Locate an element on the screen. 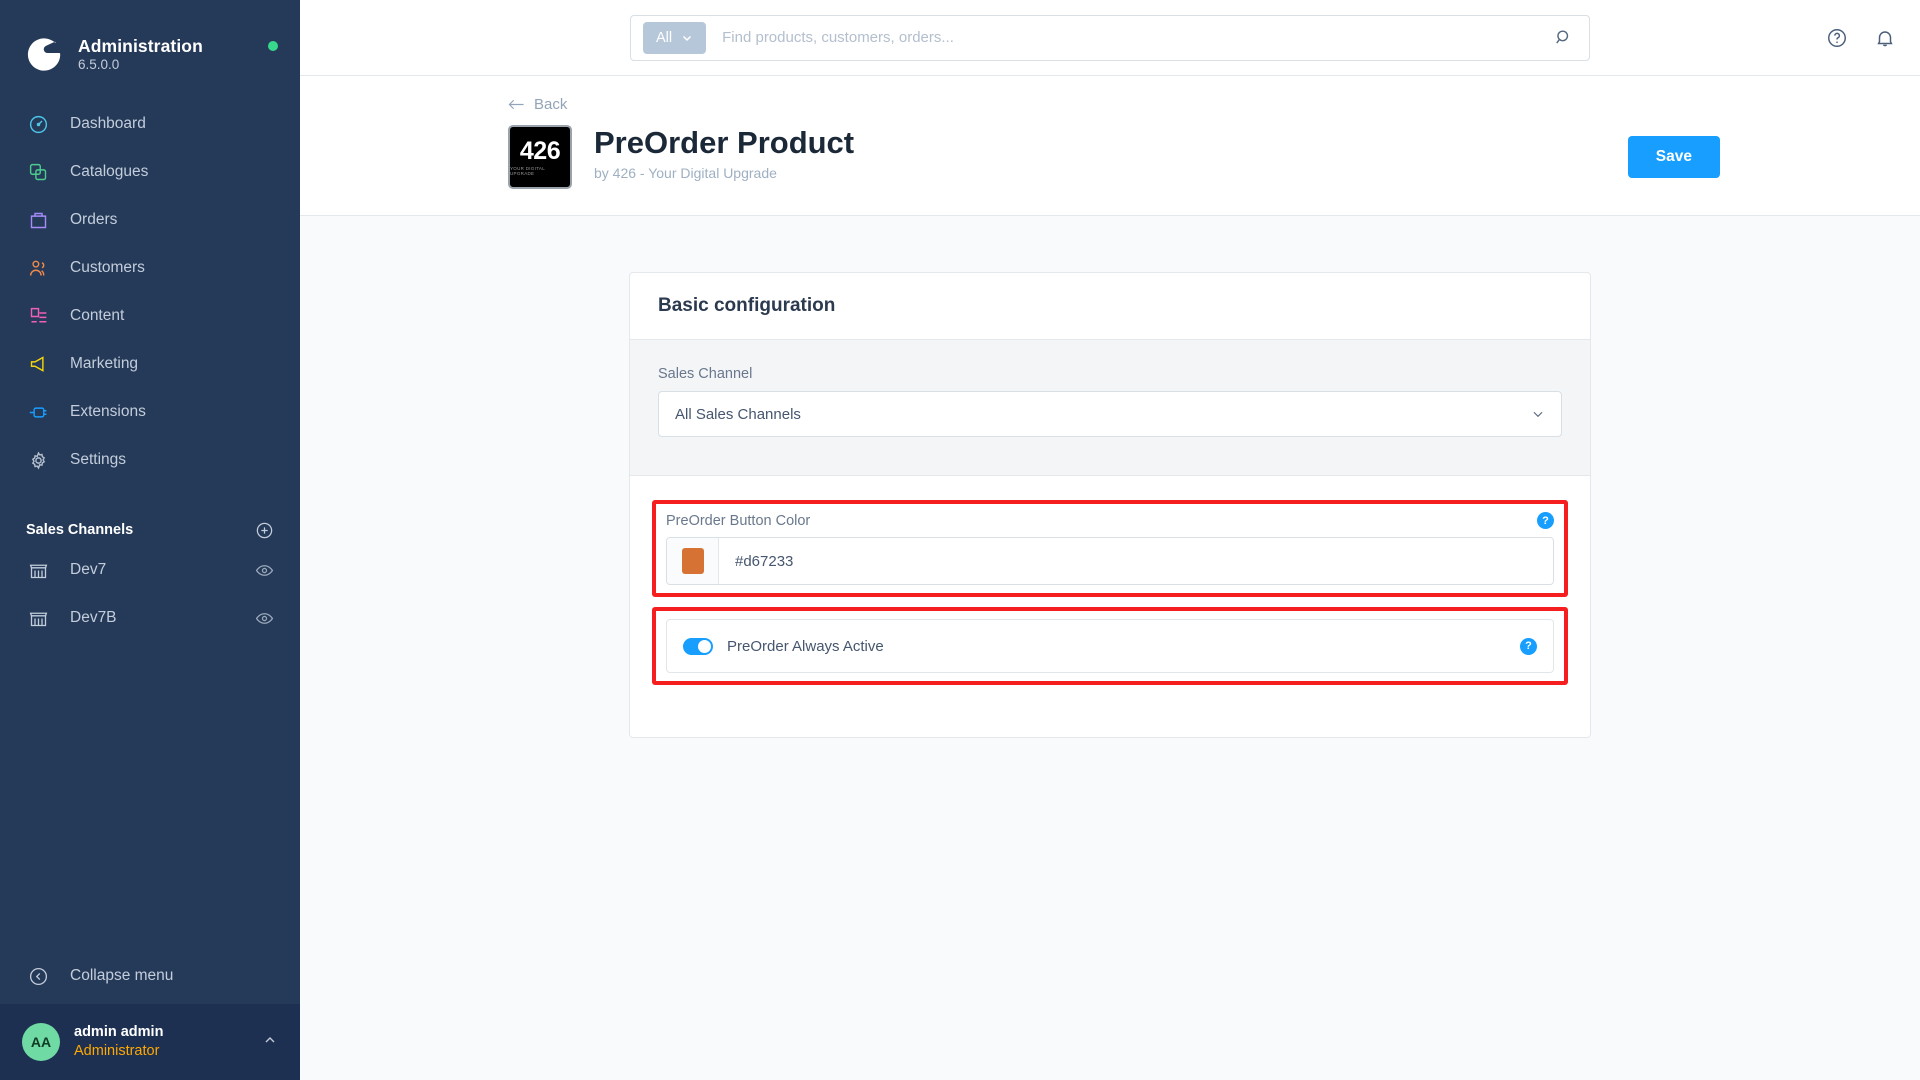 This screenshot has width=1920, height=1080. card-heading: Basic configuration is located at coordinates (1110, 306).